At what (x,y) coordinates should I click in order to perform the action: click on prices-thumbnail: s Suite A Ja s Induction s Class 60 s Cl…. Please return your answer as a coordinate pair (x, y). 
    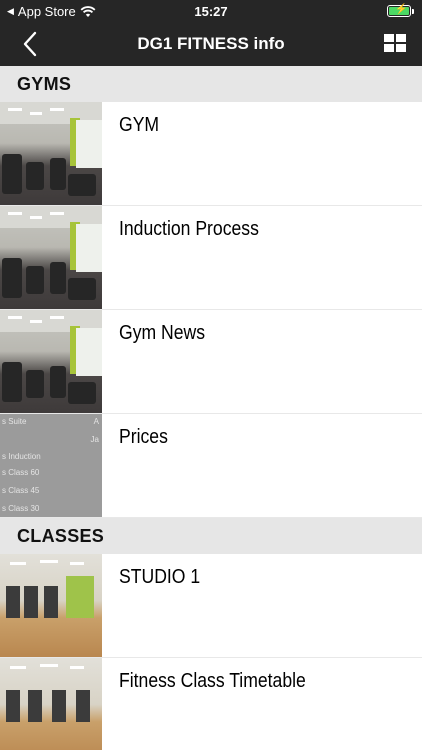
    Looking at the image, I should click on (51, 465).